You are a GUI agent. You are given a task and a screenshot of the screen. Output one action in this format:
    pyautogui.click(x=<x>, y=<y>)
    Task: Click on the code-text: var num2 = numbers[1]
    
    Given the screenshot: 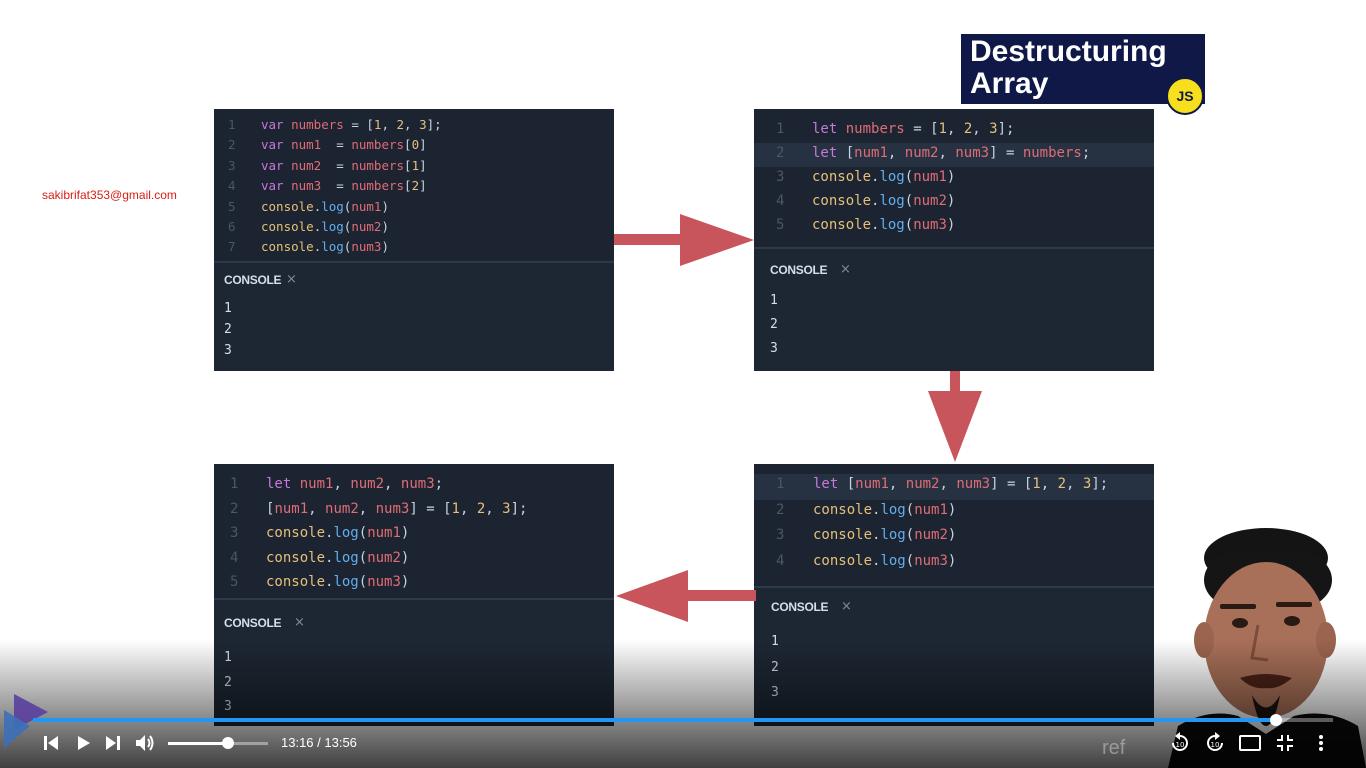 What is the action you would take?
    pyautogui.click(x=344, y=165)
    